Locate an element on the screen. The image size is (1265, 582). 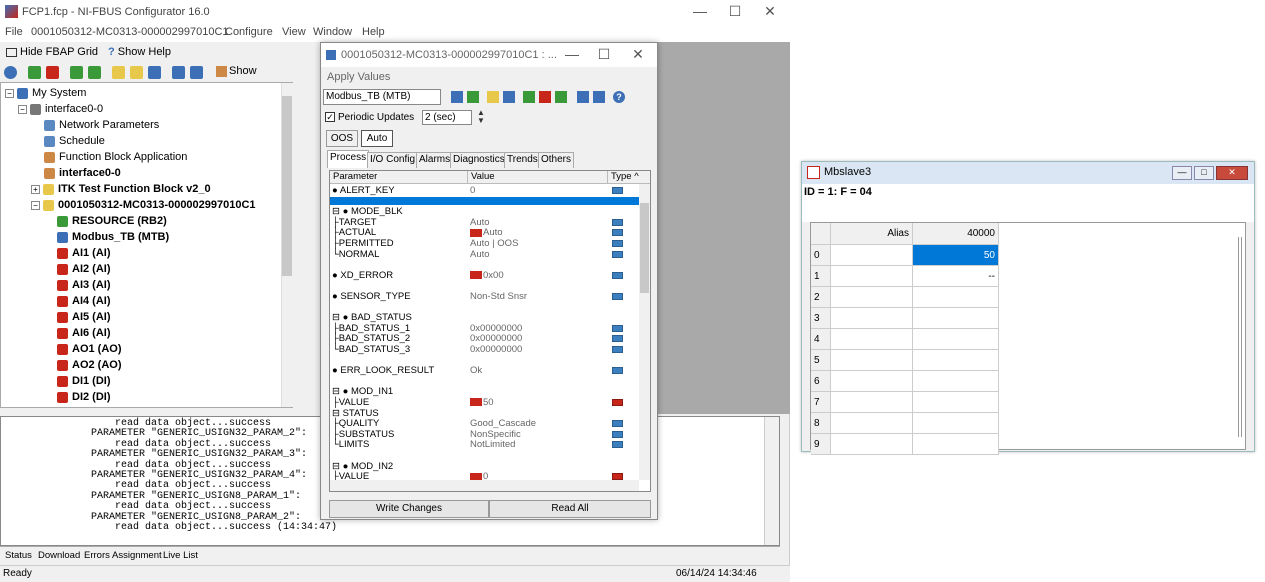
param-scroll-thumb is located at coordinates (644, 248).